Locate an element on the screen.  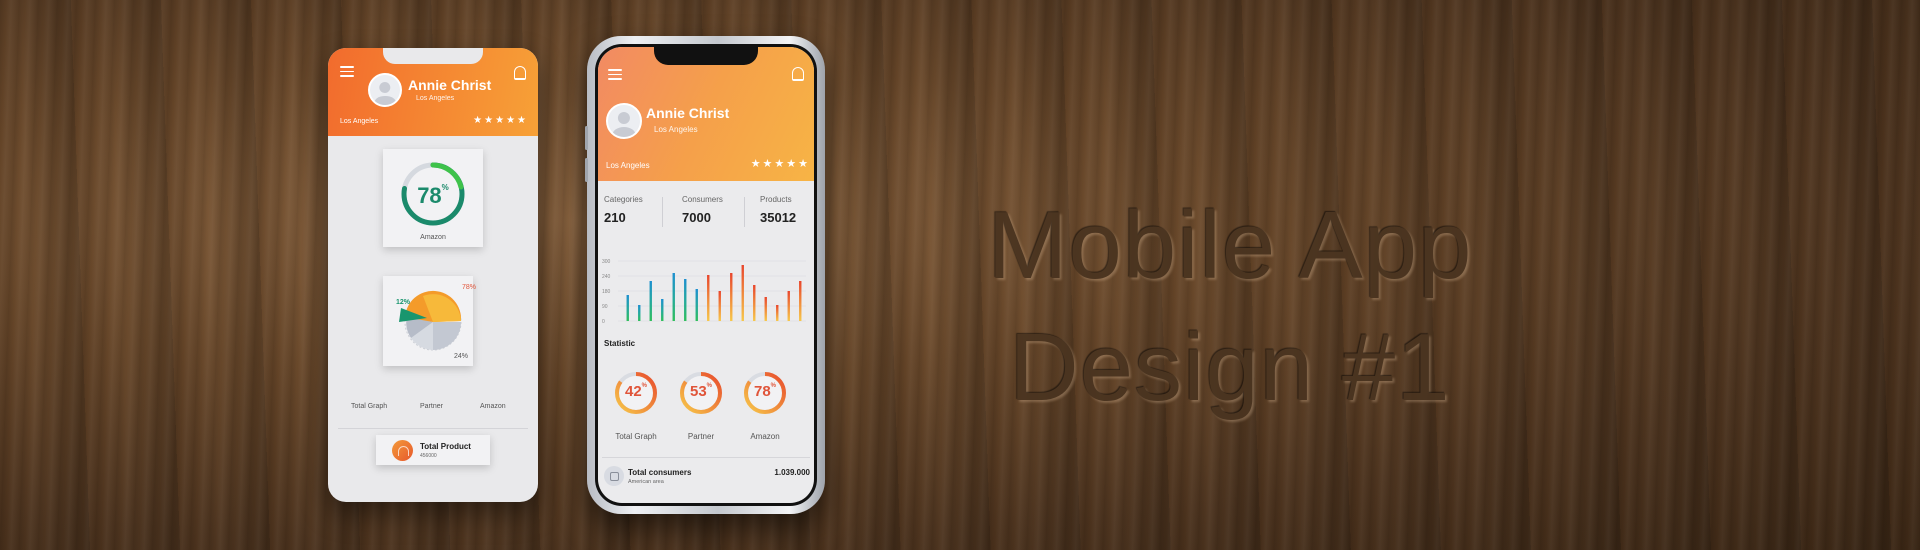
gauge-card: 78% Amazon is located at coordinates (433, 198).